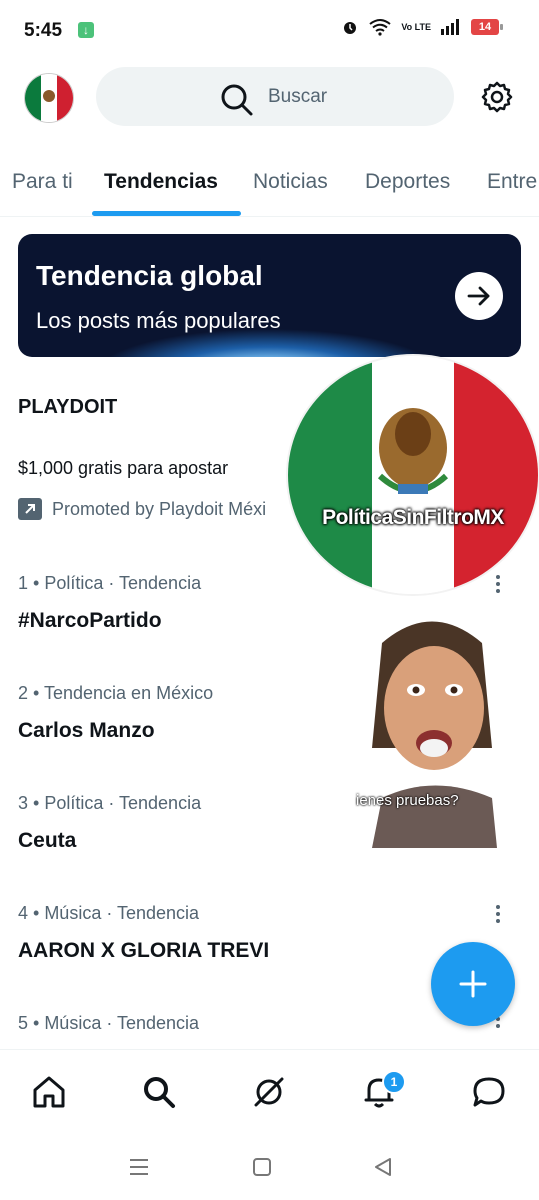 This screenshot has height=1200, width=539. What do you see at coordinates (383, 1167) in the screenshot?
I see `back-triangle-icon` at bounding box center [383, 1167].